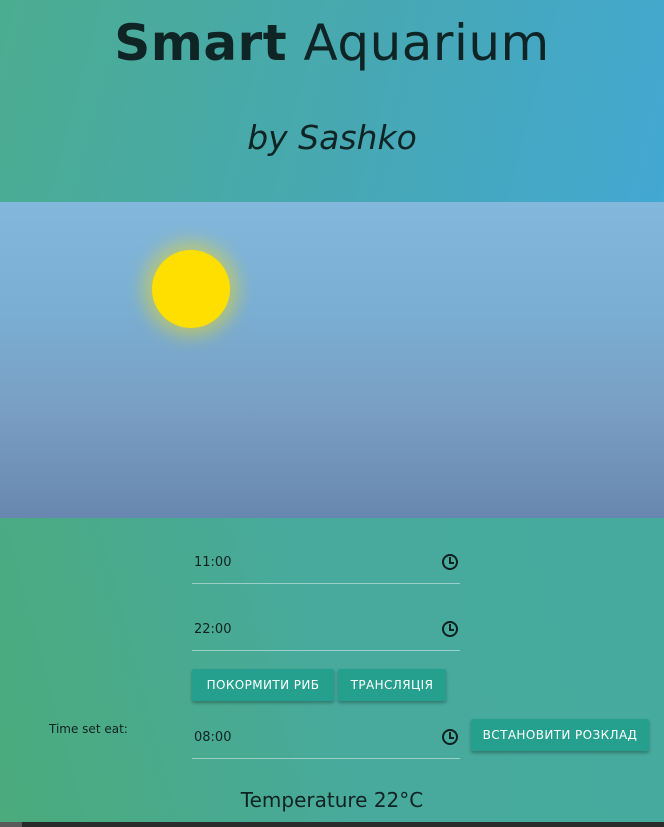 The image size is (664, 827). Describe the element at coordinates (560, 735) in the screenshot. I see `set-schedule-button: ВСТАНОВИТИ РОЗКЛАД` at that location.